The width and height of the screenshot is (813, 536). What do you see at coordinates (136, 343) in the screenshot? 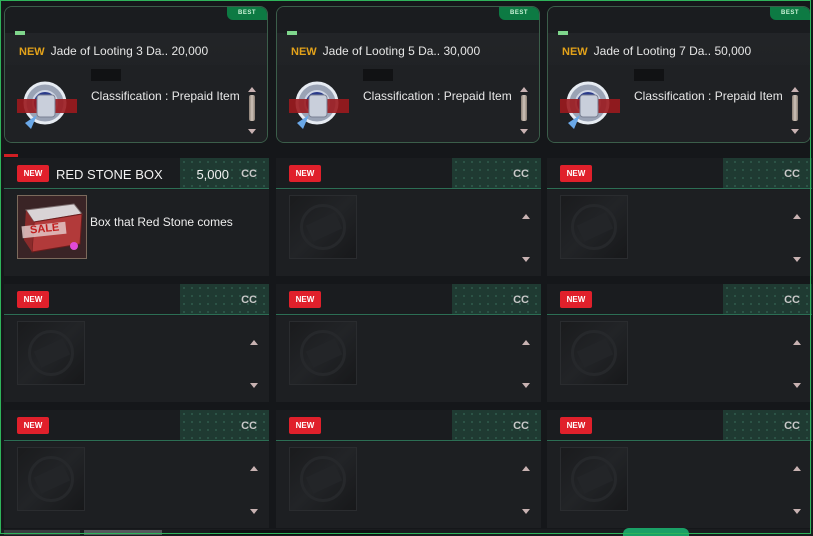
I see `shop-item-4: NEW CC` at bounding box center [136, 343].